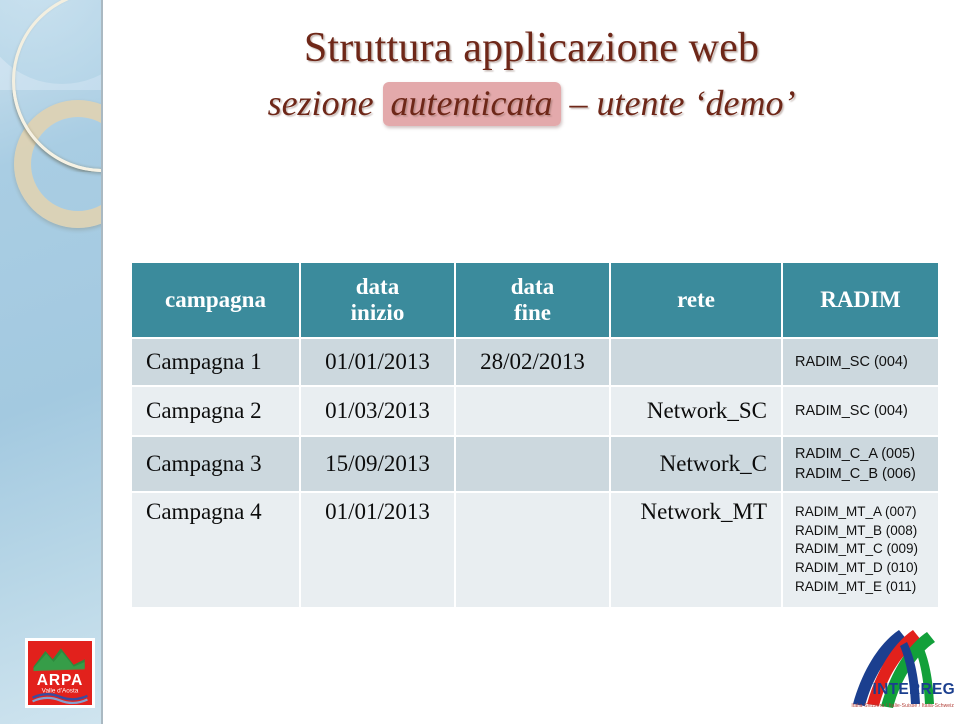  I want to click on title-line-1: Struttura applicazione web, so click(531, 48).